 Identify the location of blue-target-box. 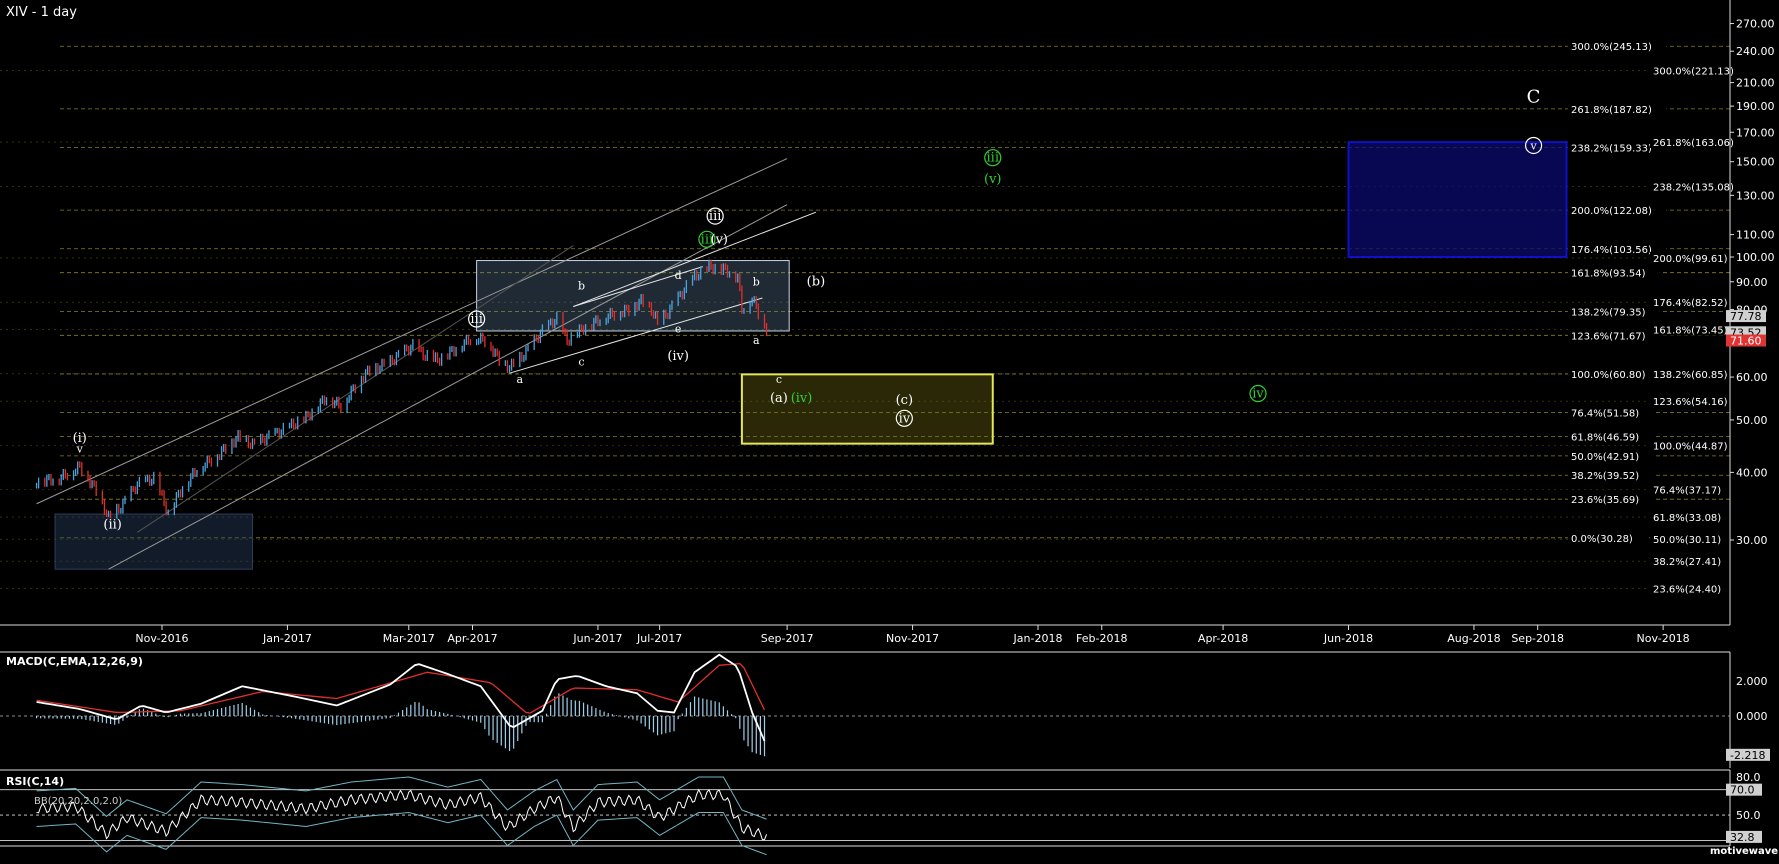
(1457, 199).